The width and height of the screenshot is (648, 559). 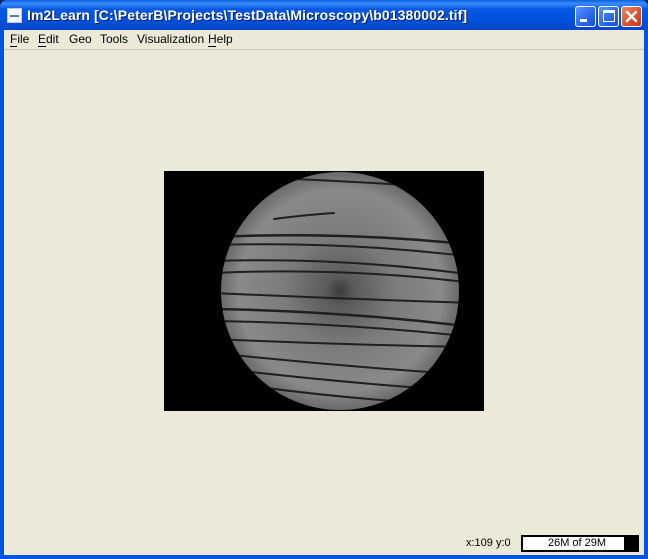 I want to click on cursor-coordinates: x:109 y:0, so click(x=488, y=543).